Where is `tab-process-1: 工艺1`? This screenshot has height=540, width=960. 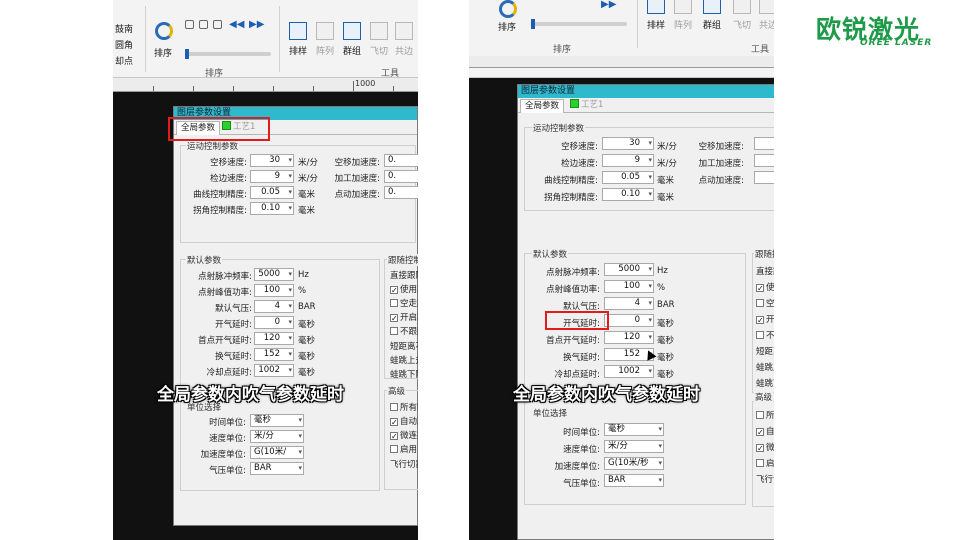 tab-process-1: 工艺1 is located at coordinates (586, 106).